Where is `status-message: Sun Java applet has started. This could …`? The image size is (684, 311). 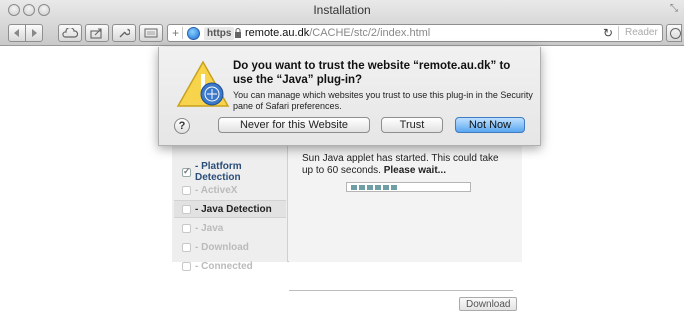 status-message: Sun Java applet has started. This could … is located at coordinates (407, 165).